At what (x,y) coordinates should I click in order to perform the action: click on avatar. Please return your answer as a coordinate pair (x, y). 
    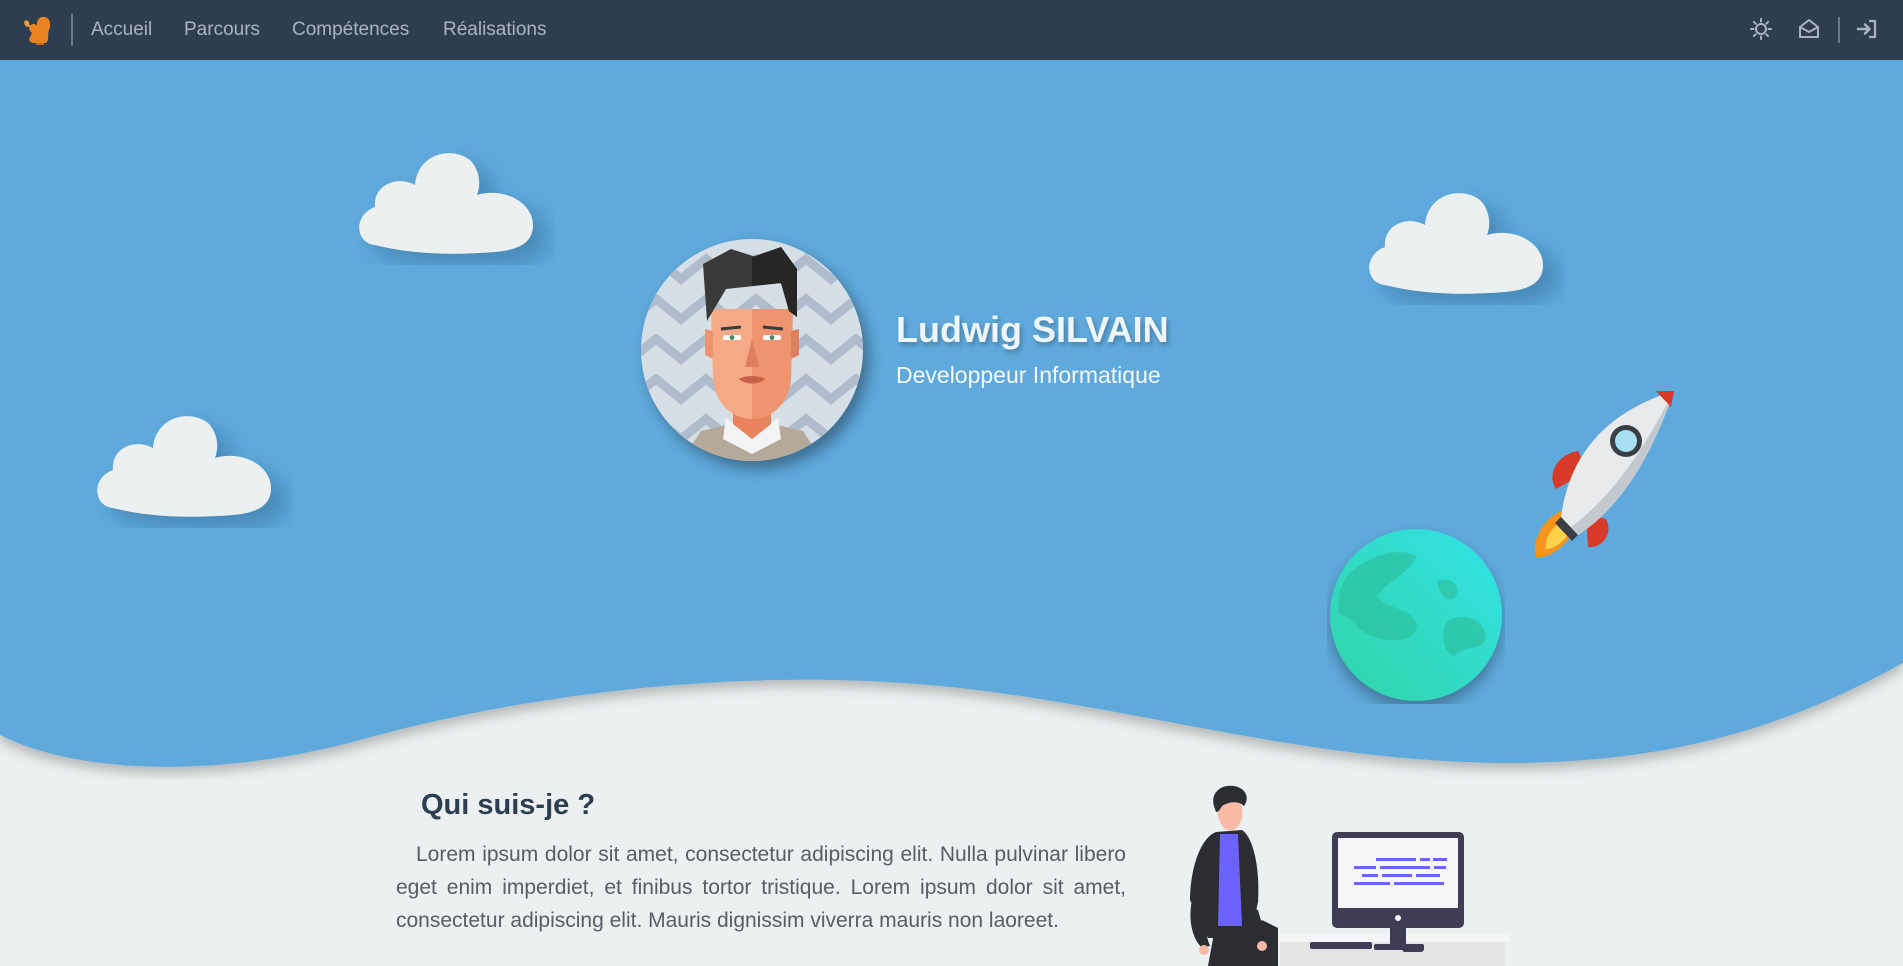
    Looking at the image, I should click on (752, 350).